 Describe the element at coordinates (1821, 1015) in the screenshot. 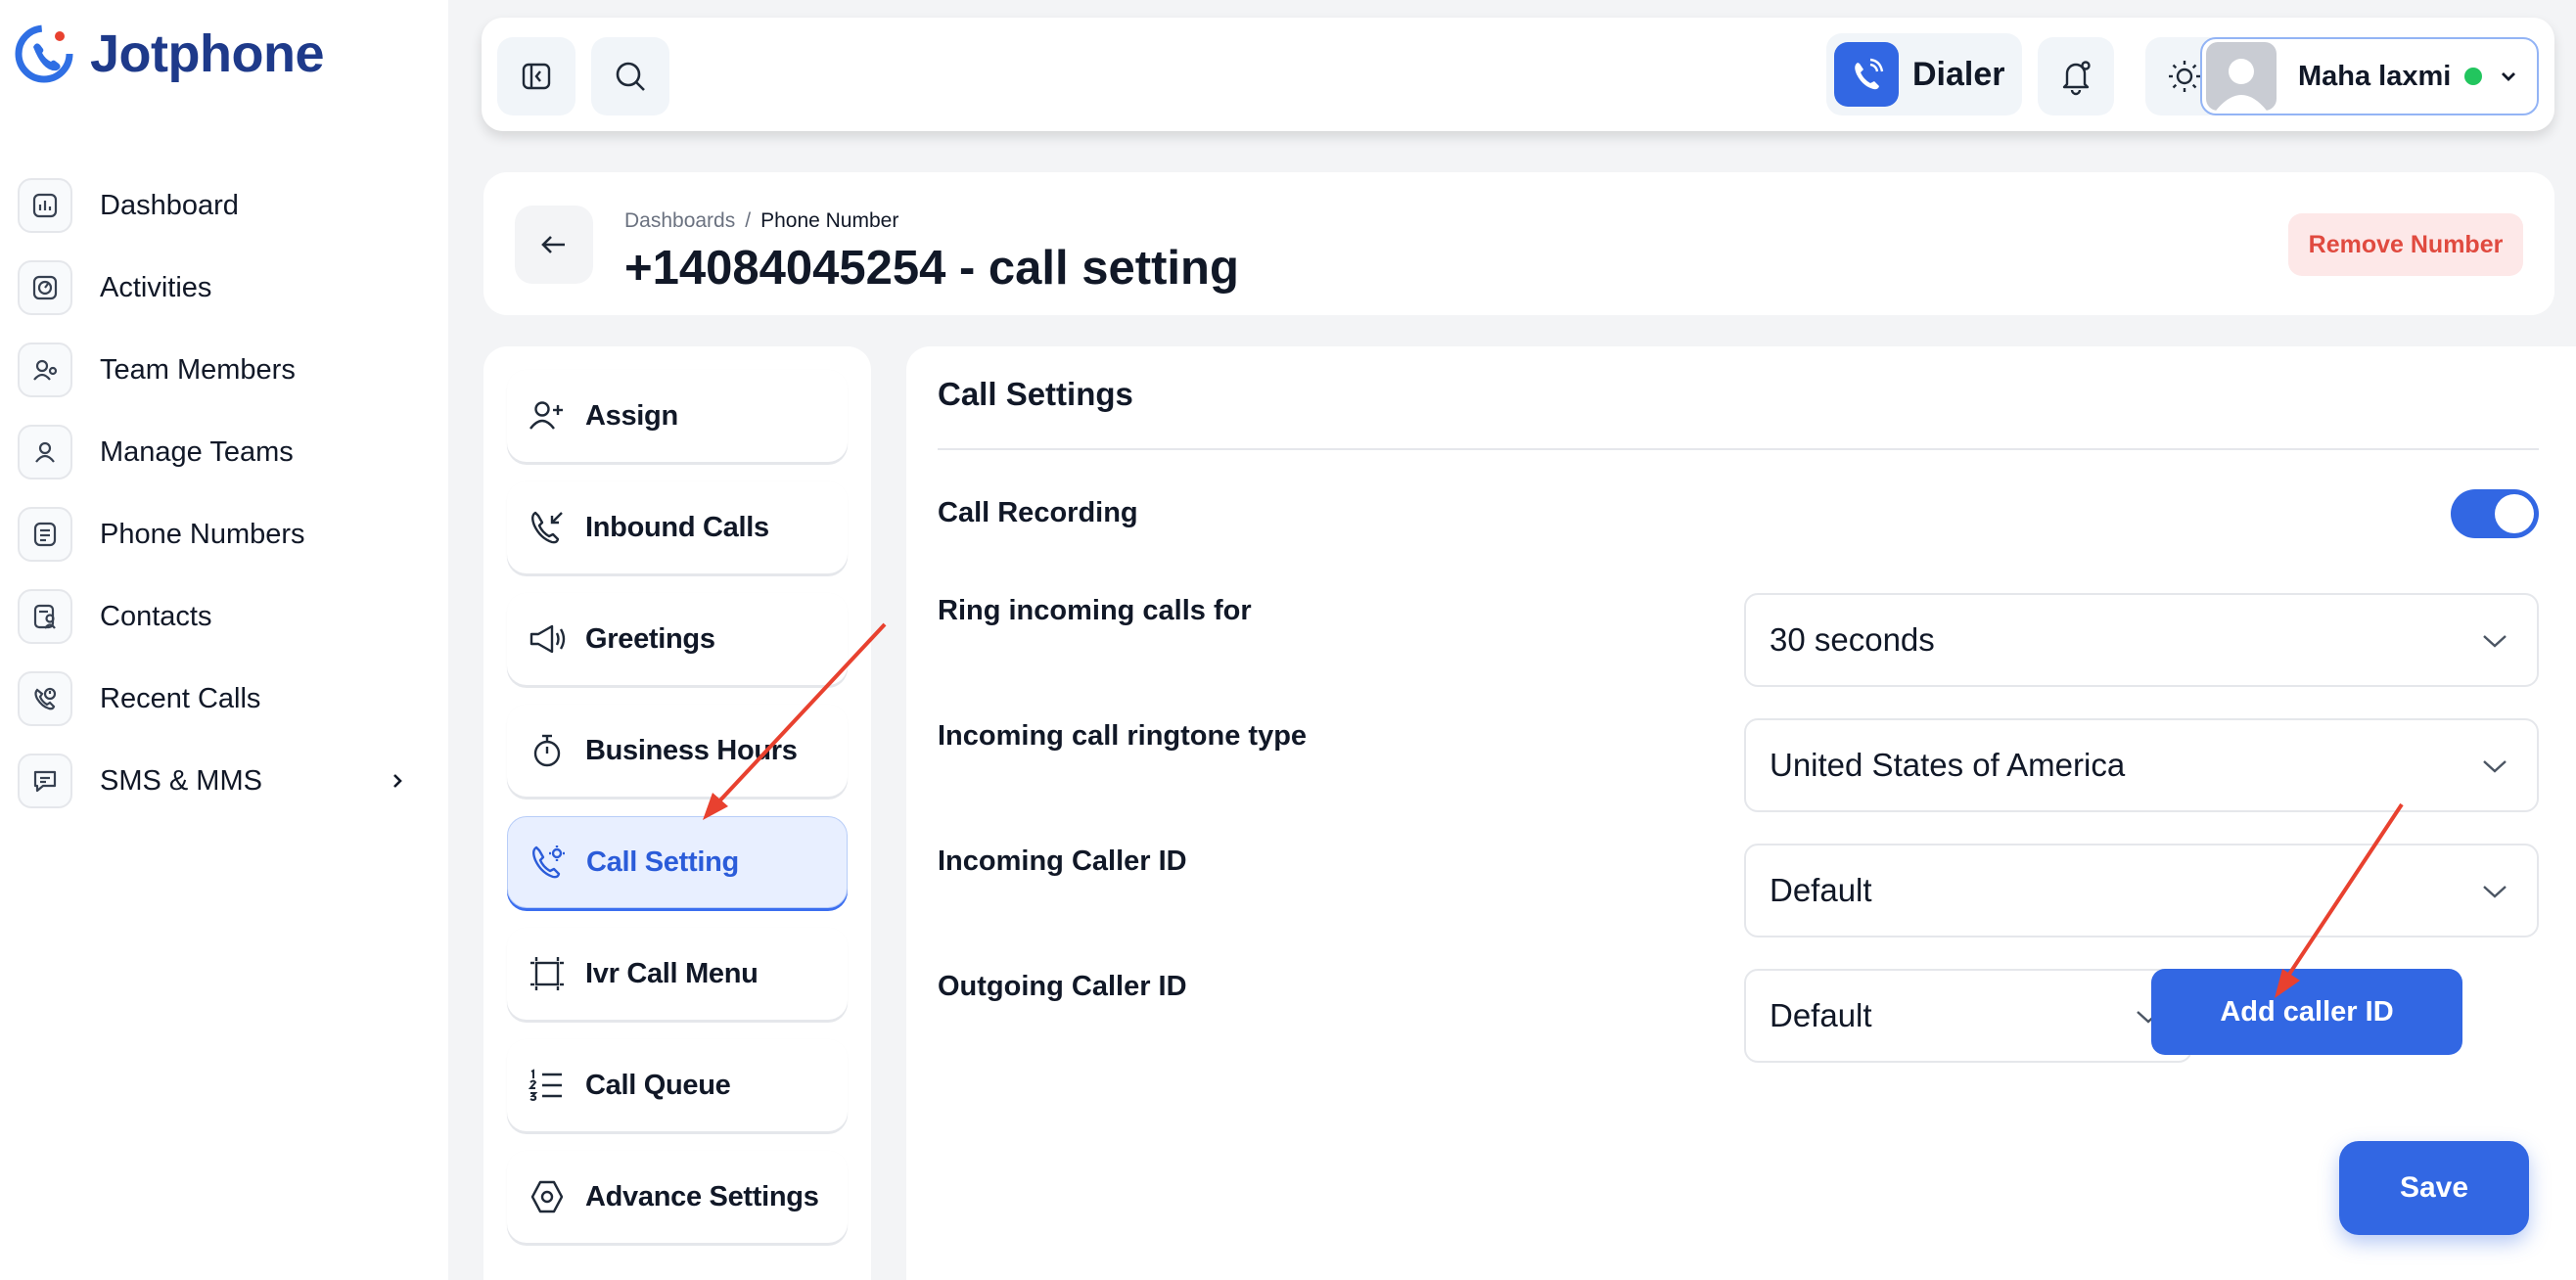

I see `outgoing-caller-id-value: Default` at that location.